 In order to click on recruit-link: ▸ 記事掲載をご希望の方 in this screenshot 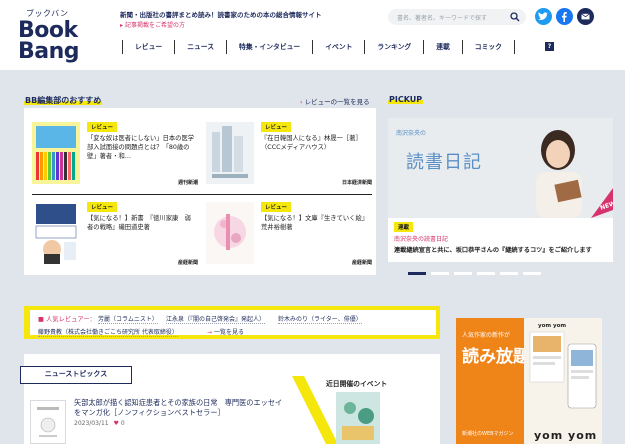, I will do `click(152, 24)`.